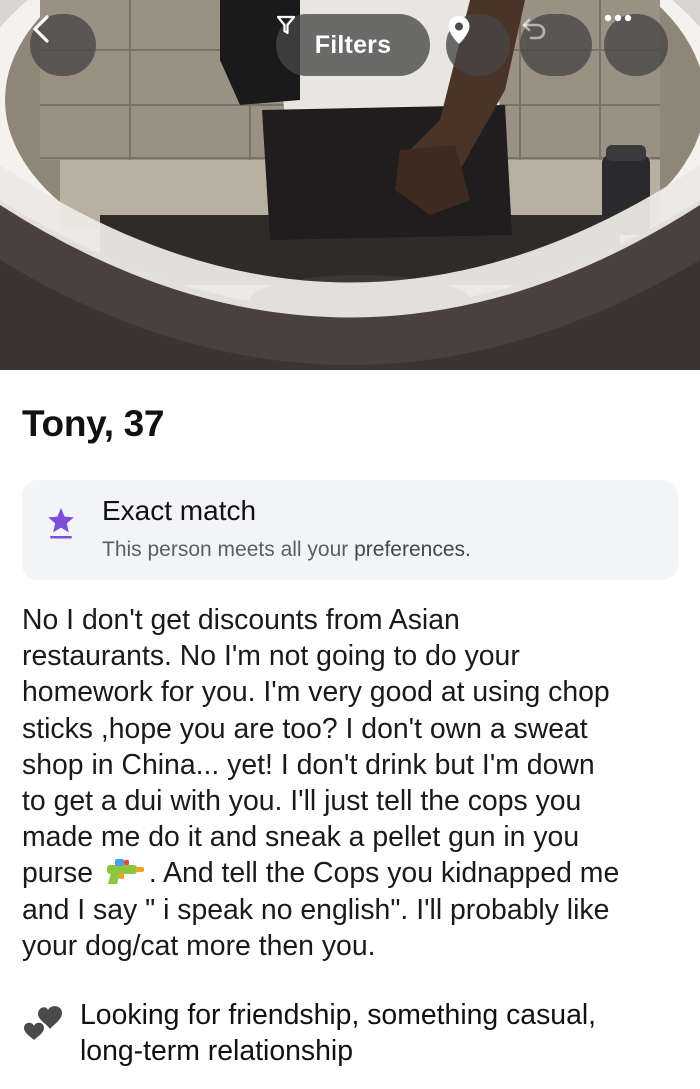 This screenshot has height=1089, width=700. I want to click on hearts-icon, so click(43, 1023).